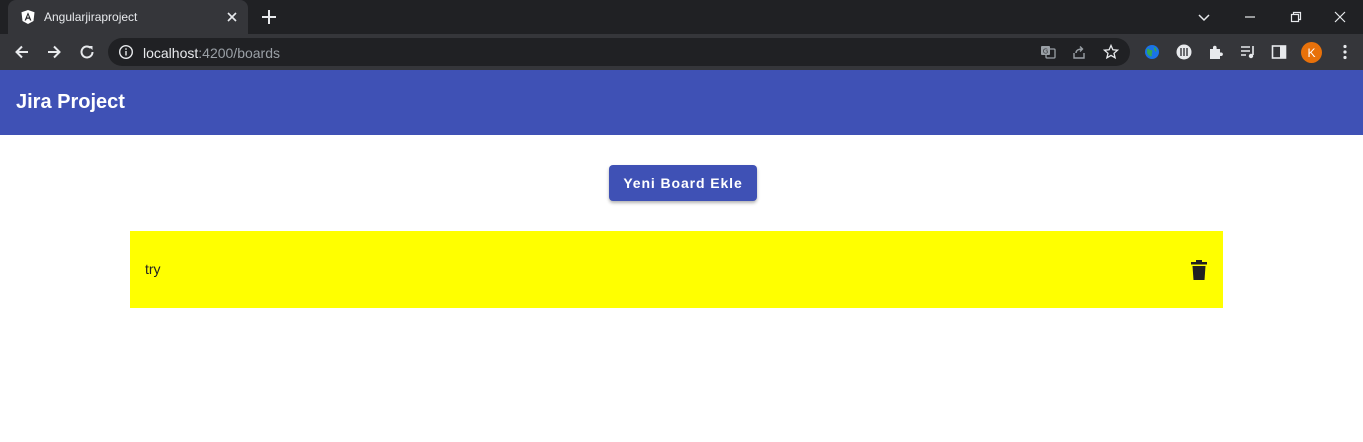 The height and width of the screenshot is (442, 1363). I want to click on app-title: Jira Project, so click(70, 102).